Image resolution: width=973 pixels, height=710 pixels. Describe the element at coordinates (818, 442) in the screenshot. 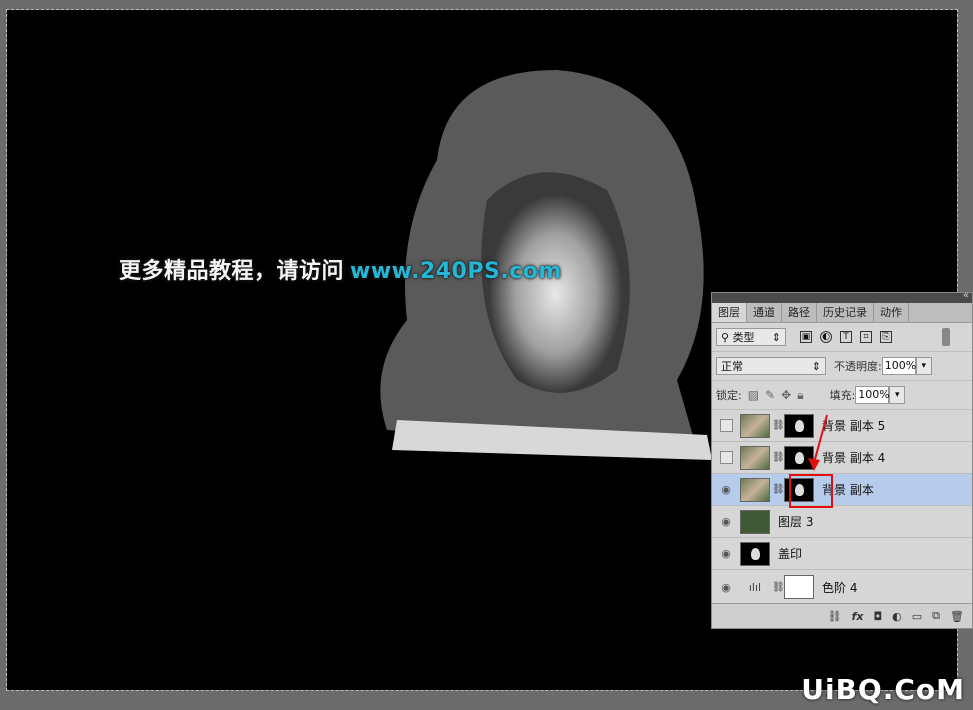

I see `annotation-arrow` at that location.